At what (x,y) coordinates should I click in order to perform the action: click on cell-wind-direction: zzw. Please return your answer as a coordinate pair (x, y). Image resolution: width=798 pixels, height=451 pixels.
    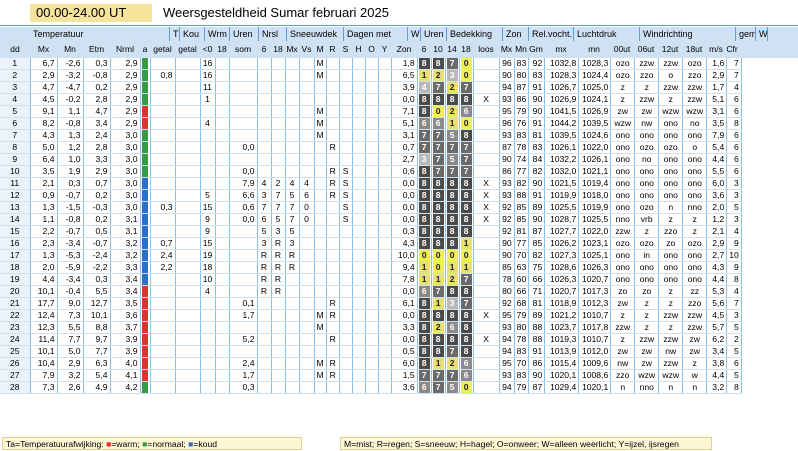
    Looking at the image, I should click on (695, 100).